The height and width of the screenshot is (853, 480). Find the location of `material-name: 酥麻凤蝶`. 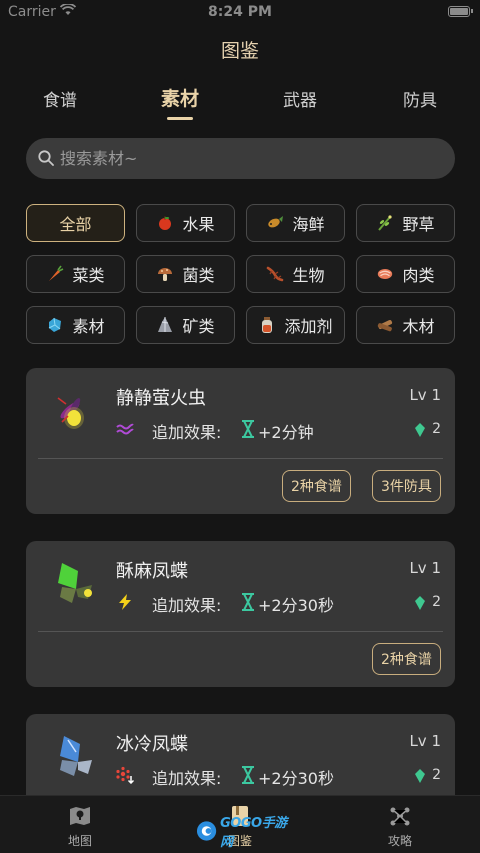

material-name: 酥麻凤蝶 is located at coordinates (152, 571).